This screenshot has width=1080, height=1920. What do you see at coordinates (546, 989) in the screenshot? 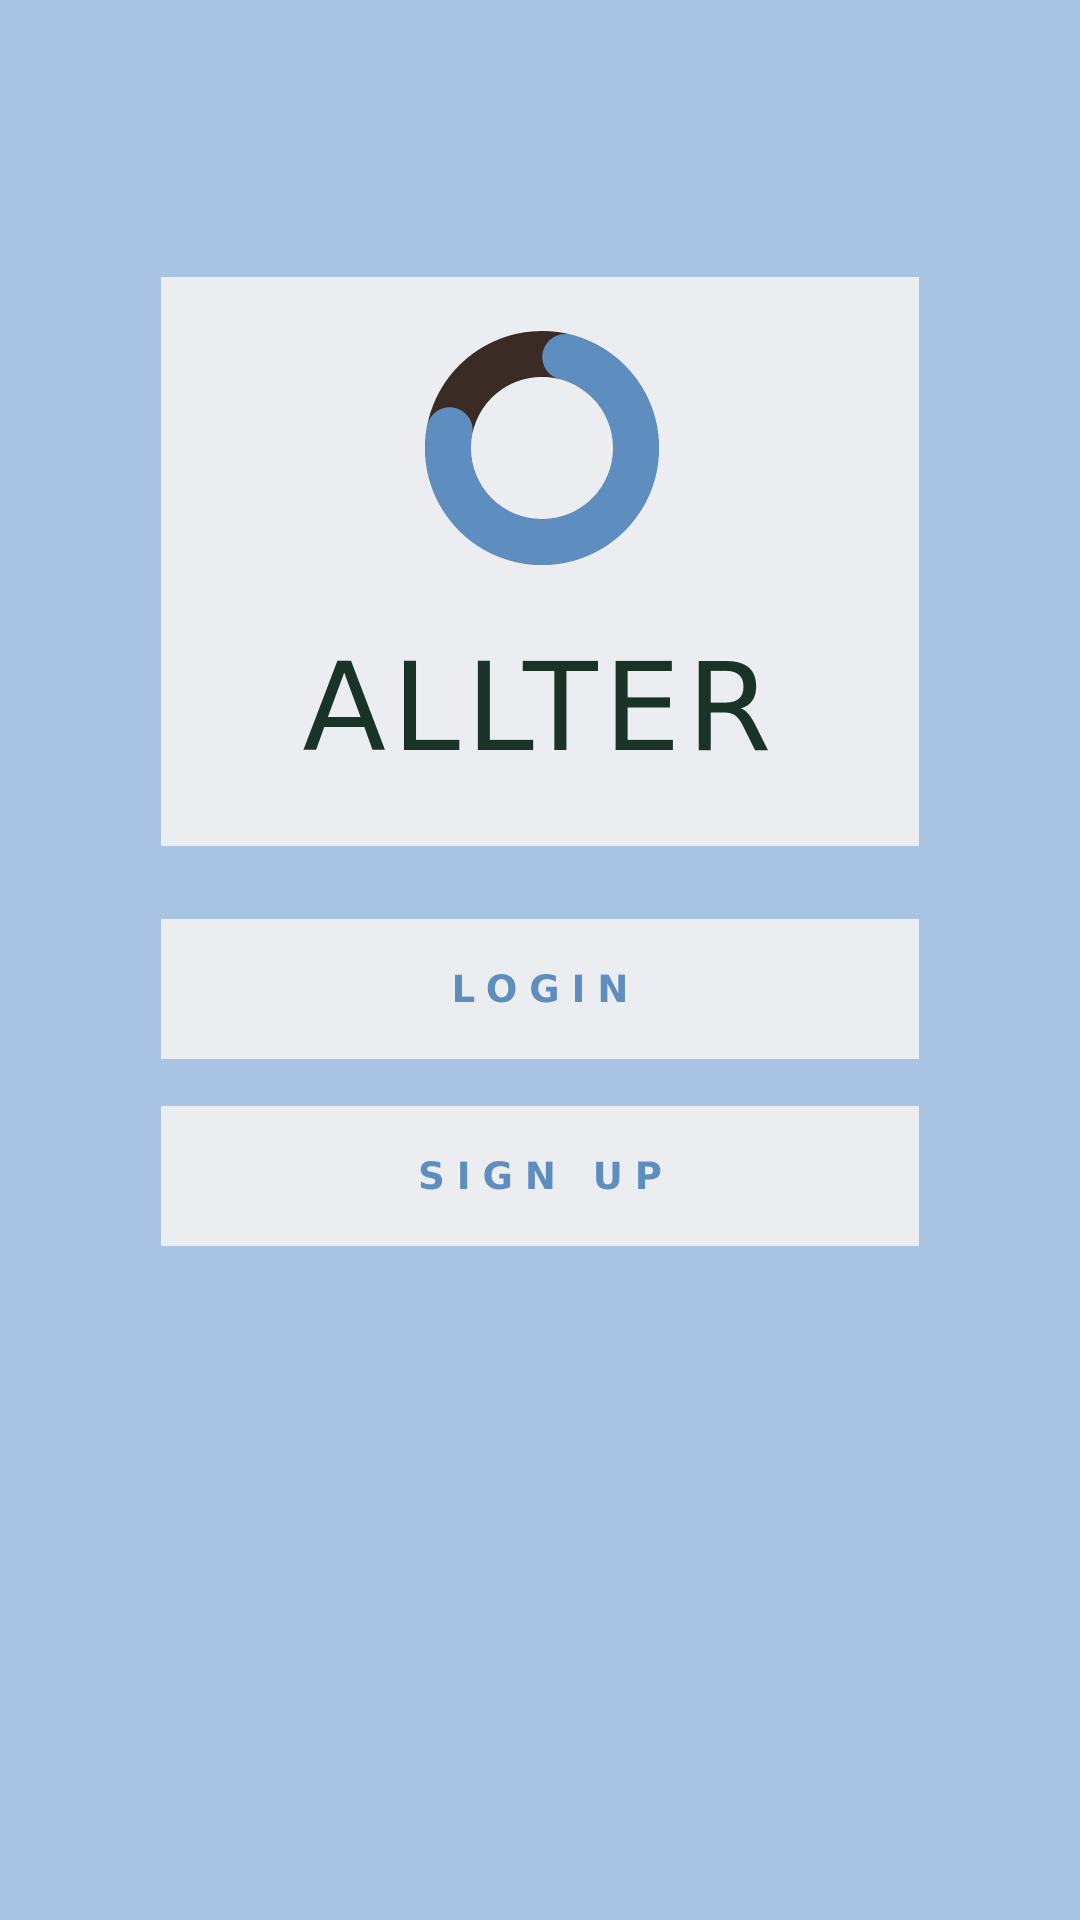
I see `login-button-label: LOGIN` at bounding box center [546, 989].